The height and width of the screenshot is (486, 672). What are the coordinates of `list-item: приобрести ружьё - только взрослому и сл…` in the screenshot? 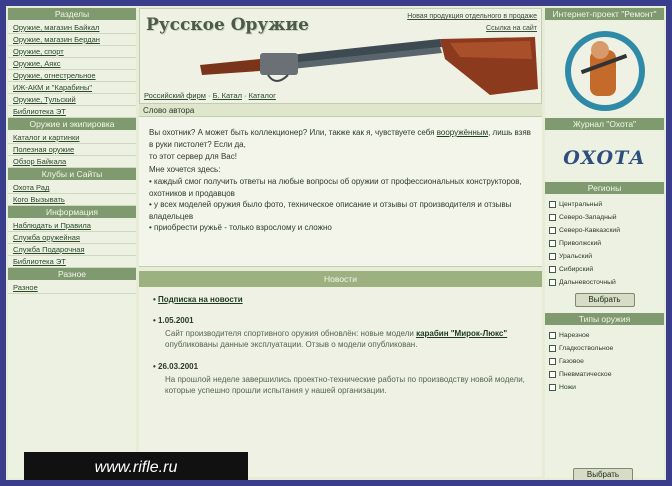 It's located at (340, 228).